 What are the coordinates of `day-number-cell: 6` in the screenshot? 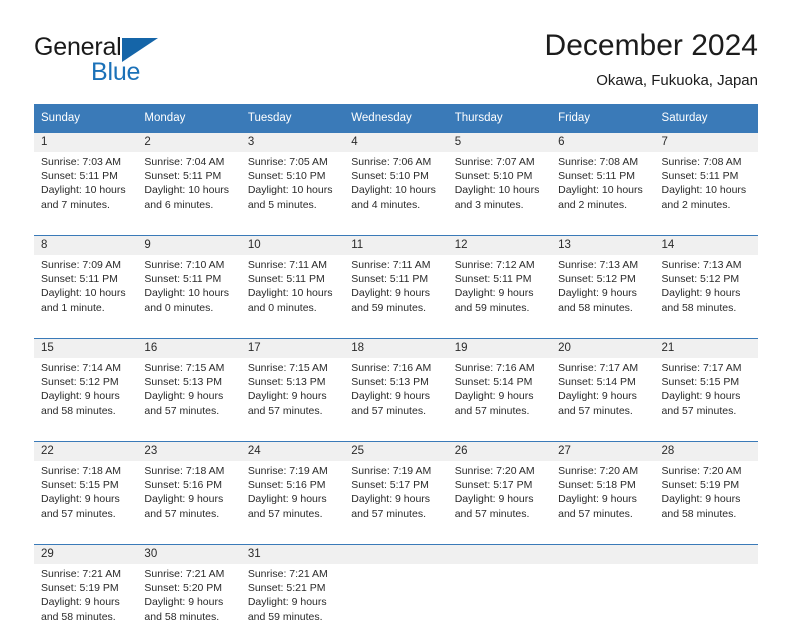 It's located at (602, 143).